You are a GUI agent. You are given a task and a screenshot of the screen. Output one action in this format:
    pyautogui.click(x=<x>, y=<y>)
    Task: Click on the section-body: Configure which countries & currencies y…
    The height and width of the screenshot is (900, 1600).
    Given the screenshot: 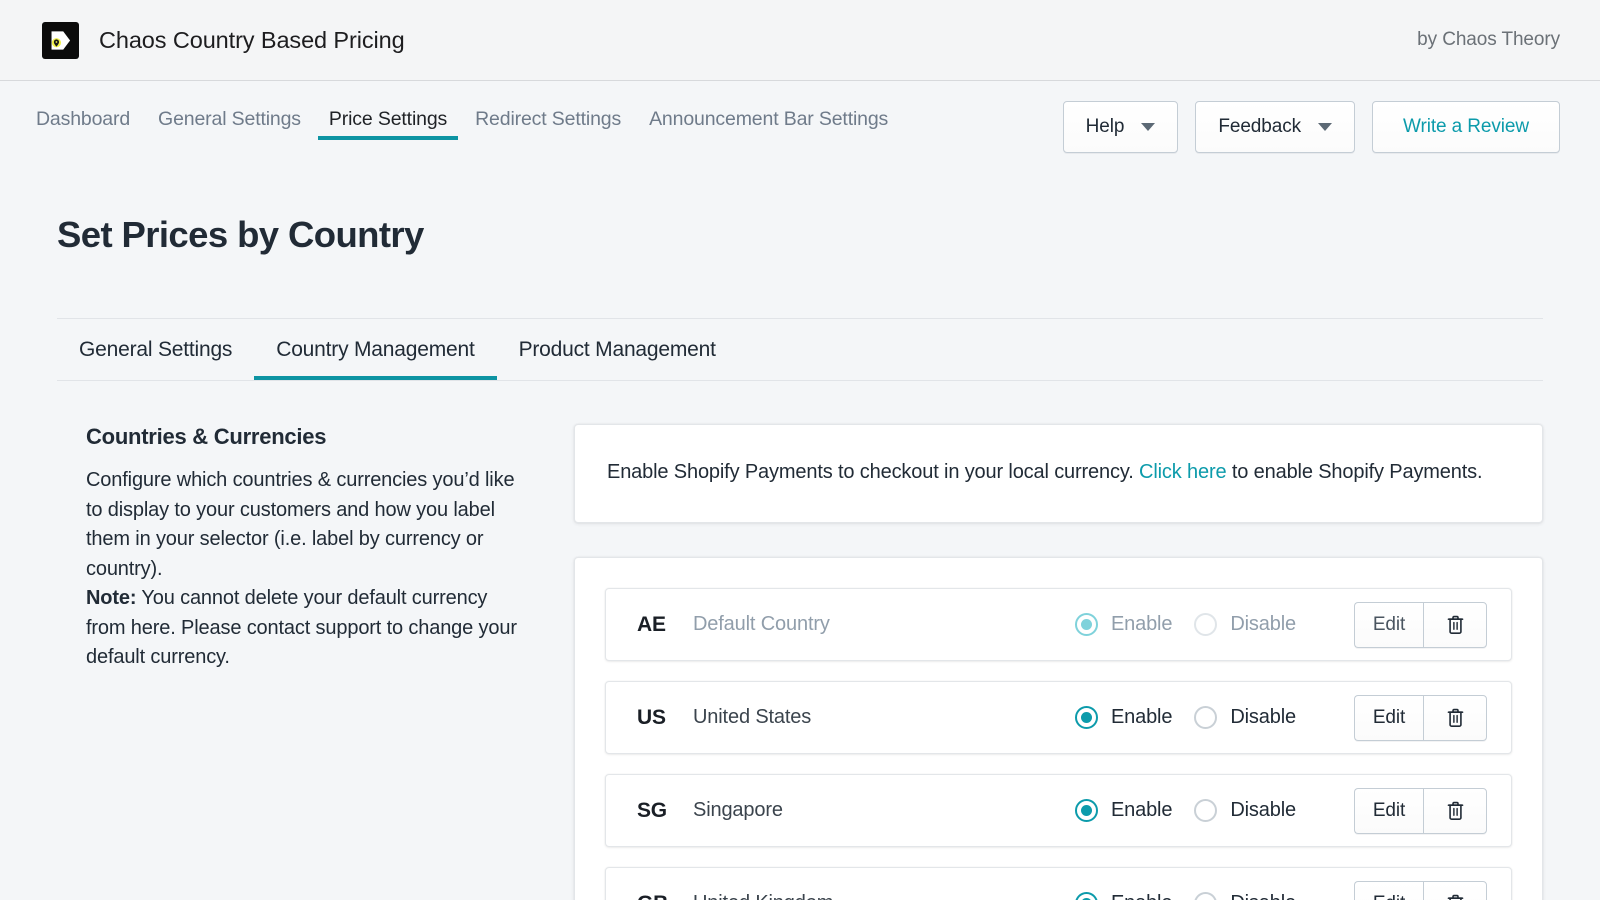 What is the action you would take?
    pyautogui.click(x=301, y=569)
    